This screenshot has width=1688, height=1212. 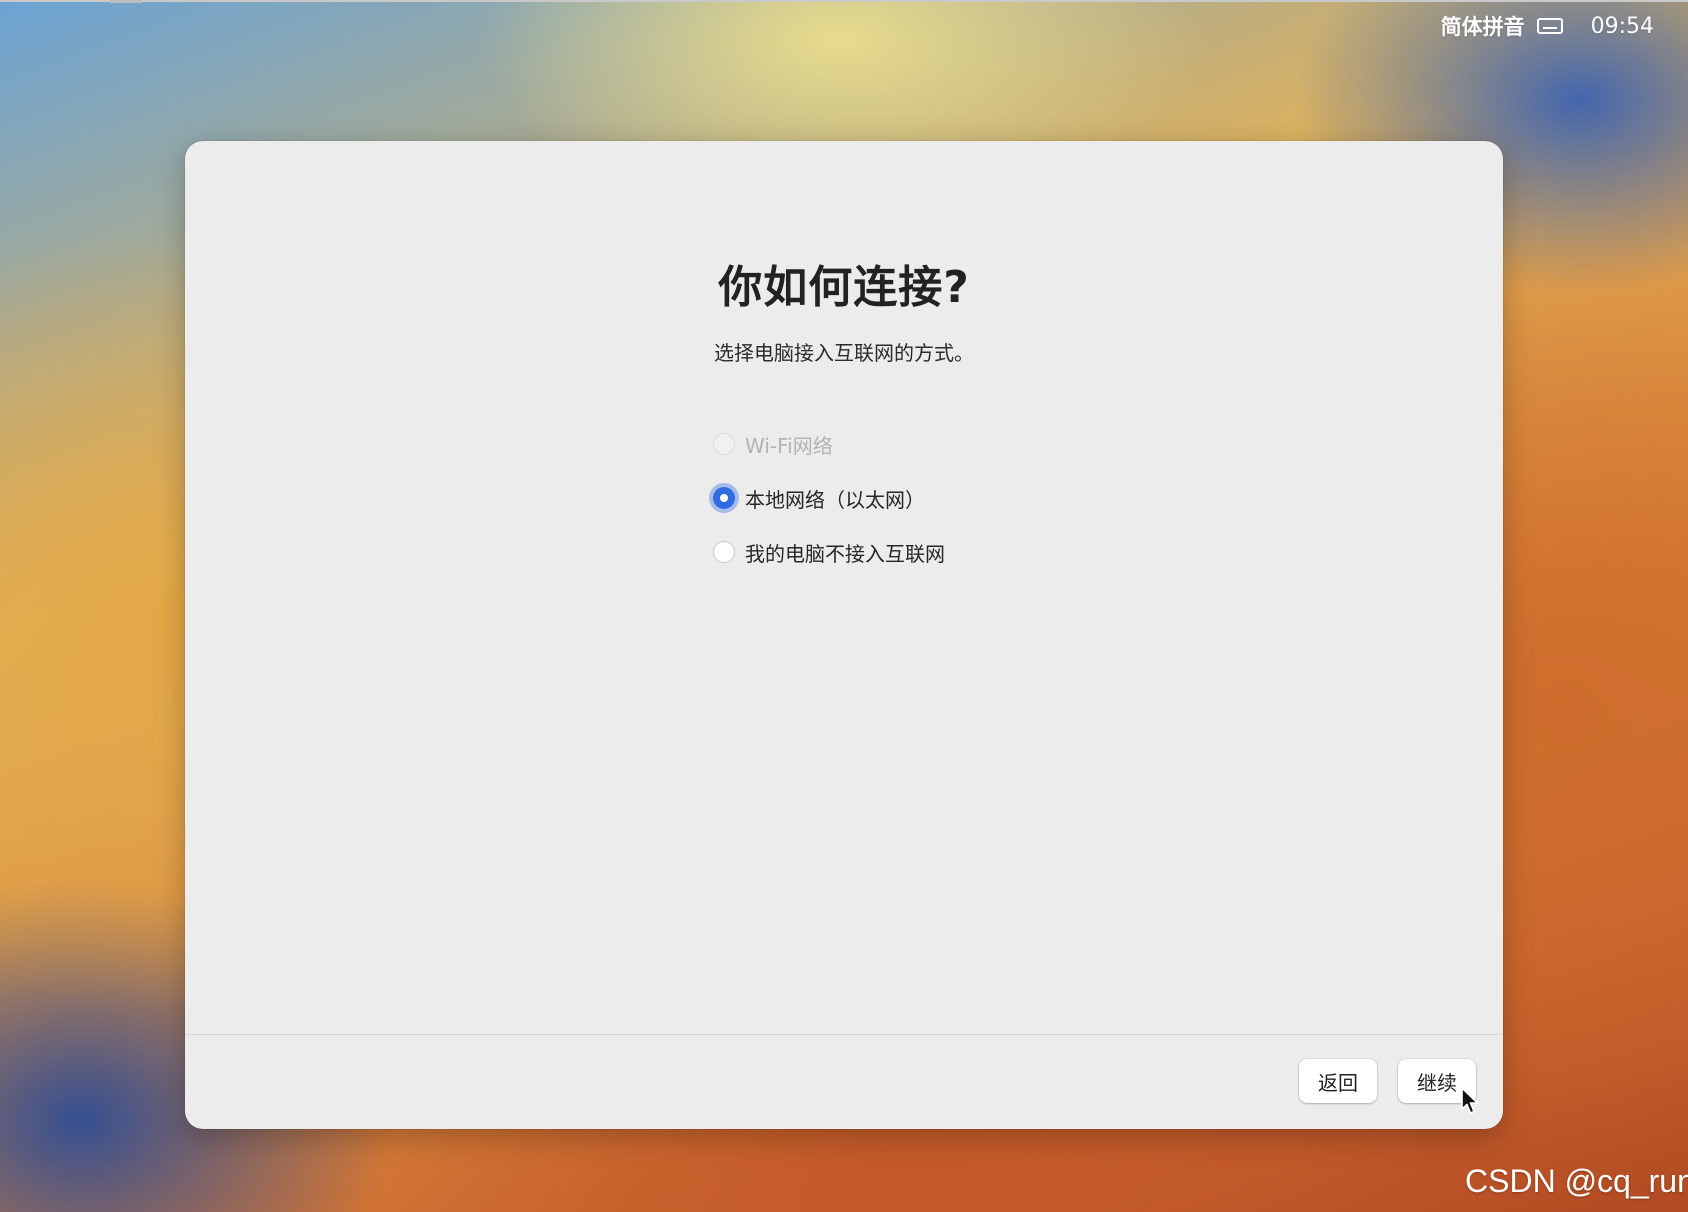 I want to click on ethernet-label: 本地网络（以太网）, so click(x=835, y=498).